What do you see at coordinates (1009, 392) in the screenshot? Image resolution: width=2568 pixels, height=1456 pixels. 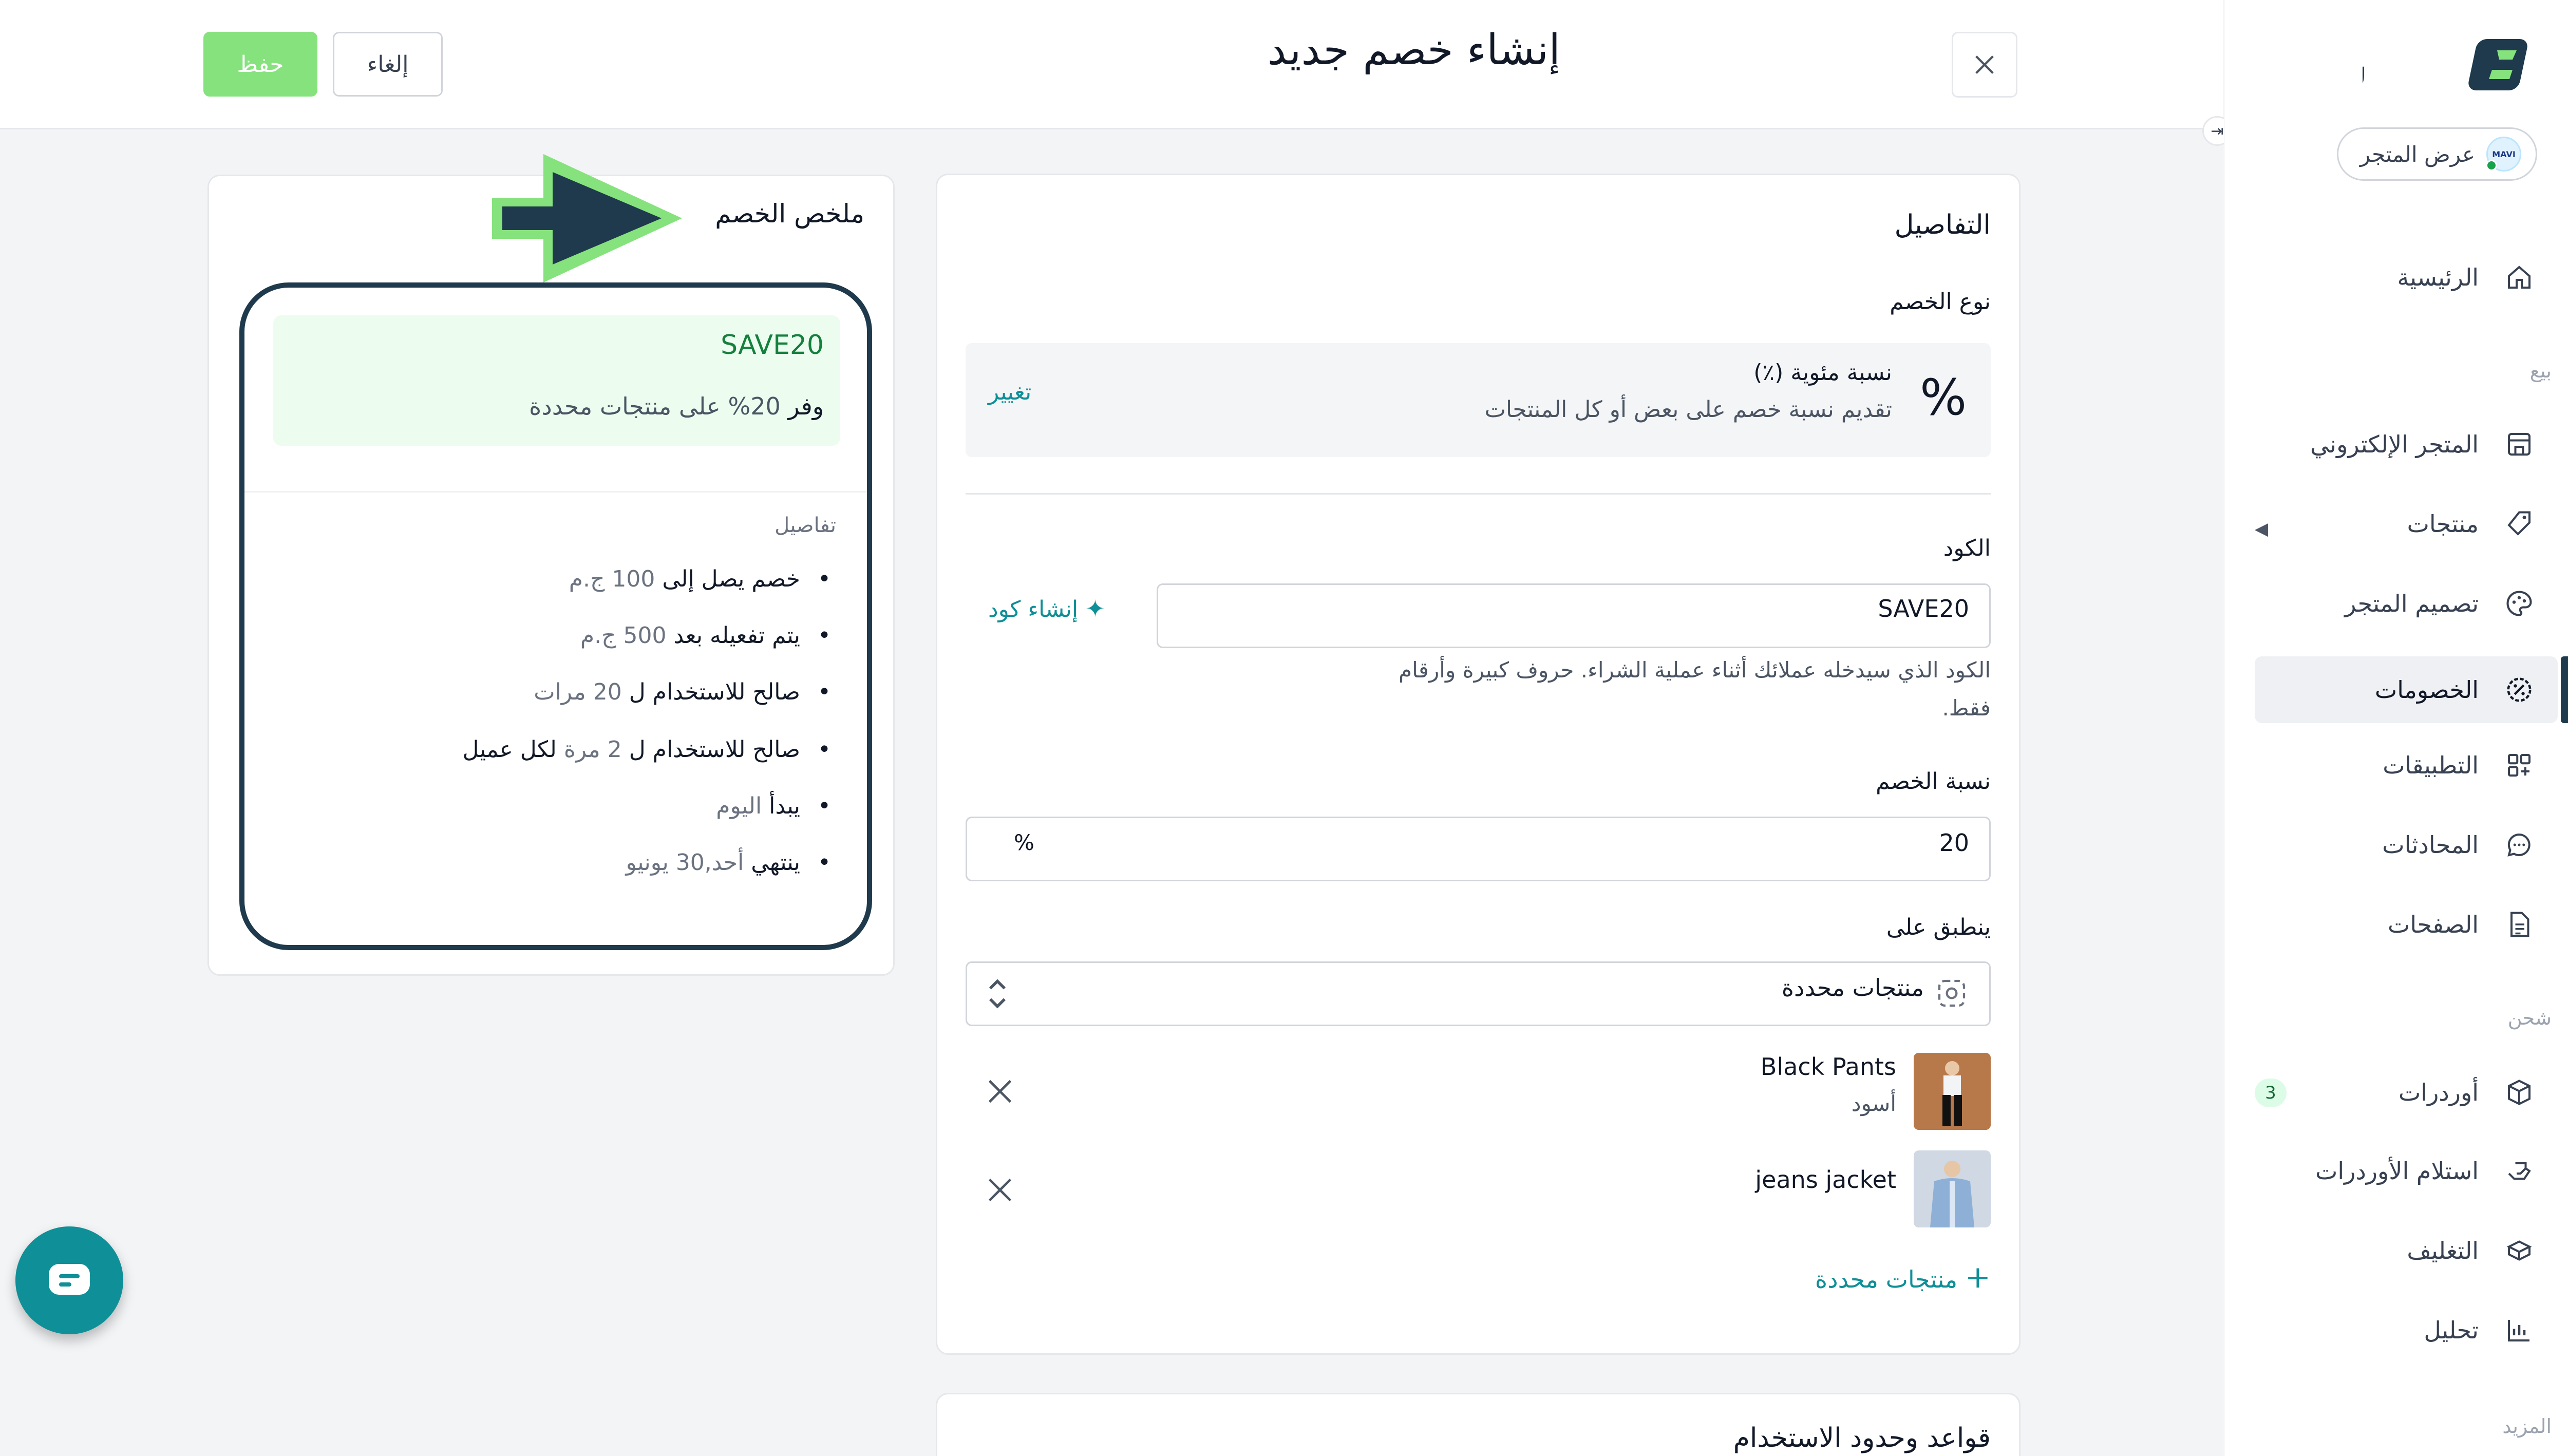 I see `change-type-link: تغيير` at bounding box center [1009, 392].